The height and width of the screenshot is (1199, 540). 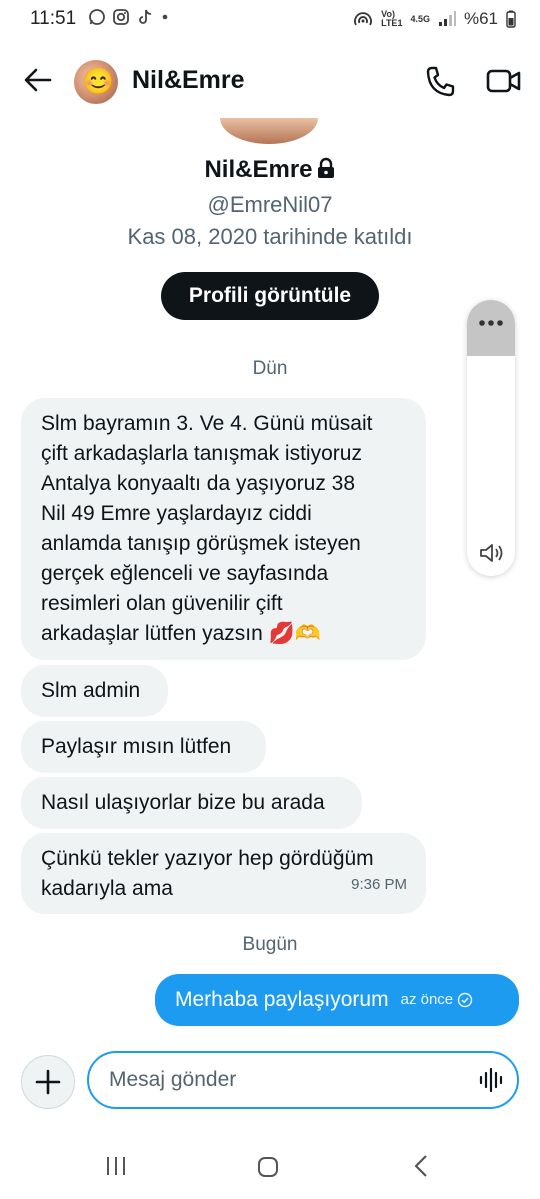 What do you see at coordinates (181, 633) in the screenshot?
I see `message-line: arkadaşlar lütfen yazsın 💋🫶` at bounding box center [181, 633].